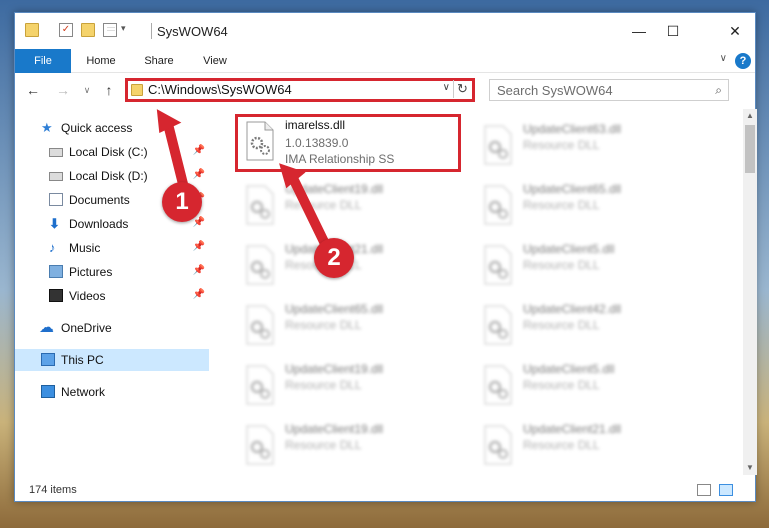  I want to click on network-icon, so click(48, 391).